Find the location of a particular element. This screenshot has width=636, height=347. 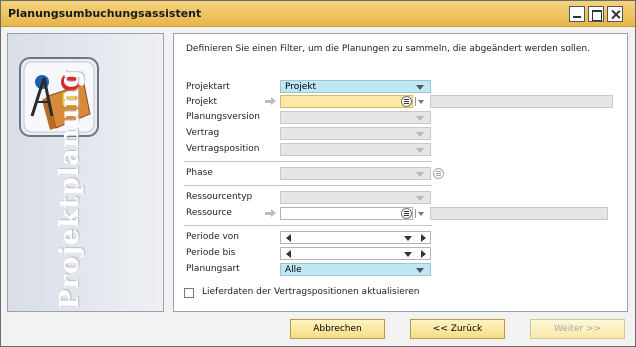

back-button: << Zurück is located at coordinates (457, 329).